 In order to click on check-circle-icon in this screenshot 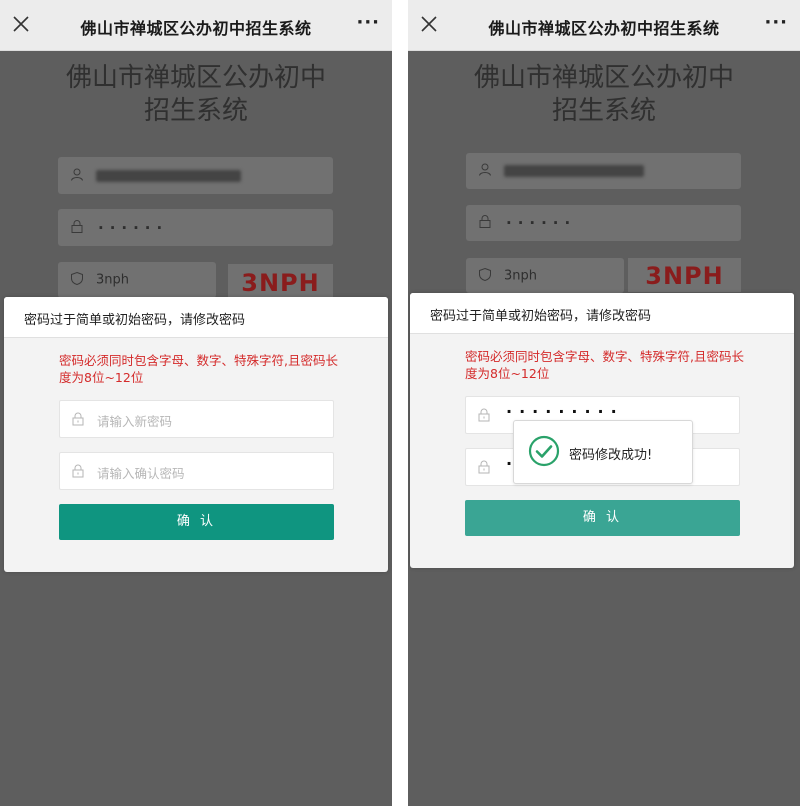, I will do `click(544, 453)`.